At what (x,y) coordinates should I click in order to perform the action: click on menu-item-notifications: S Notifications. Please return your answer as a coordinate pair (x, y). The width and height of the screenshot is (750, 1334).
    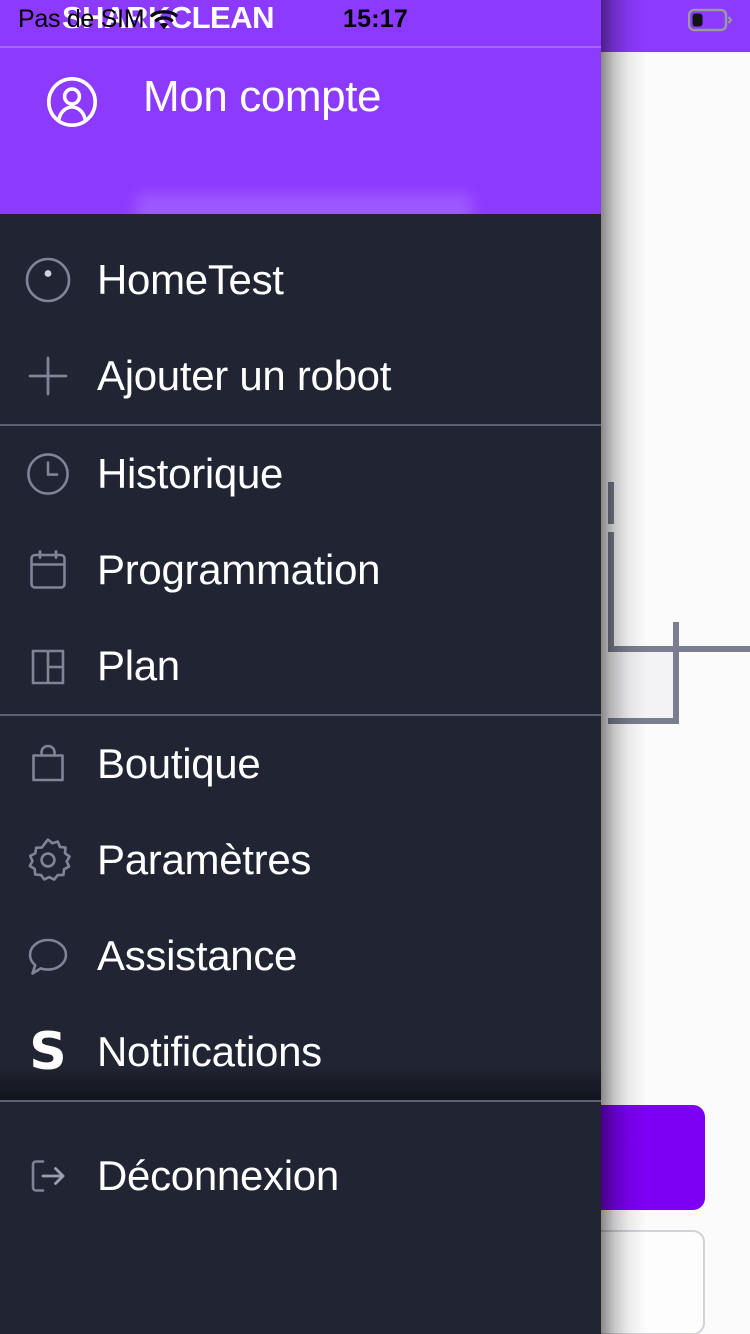
    Looking at the image, I should click on (300, 1052).